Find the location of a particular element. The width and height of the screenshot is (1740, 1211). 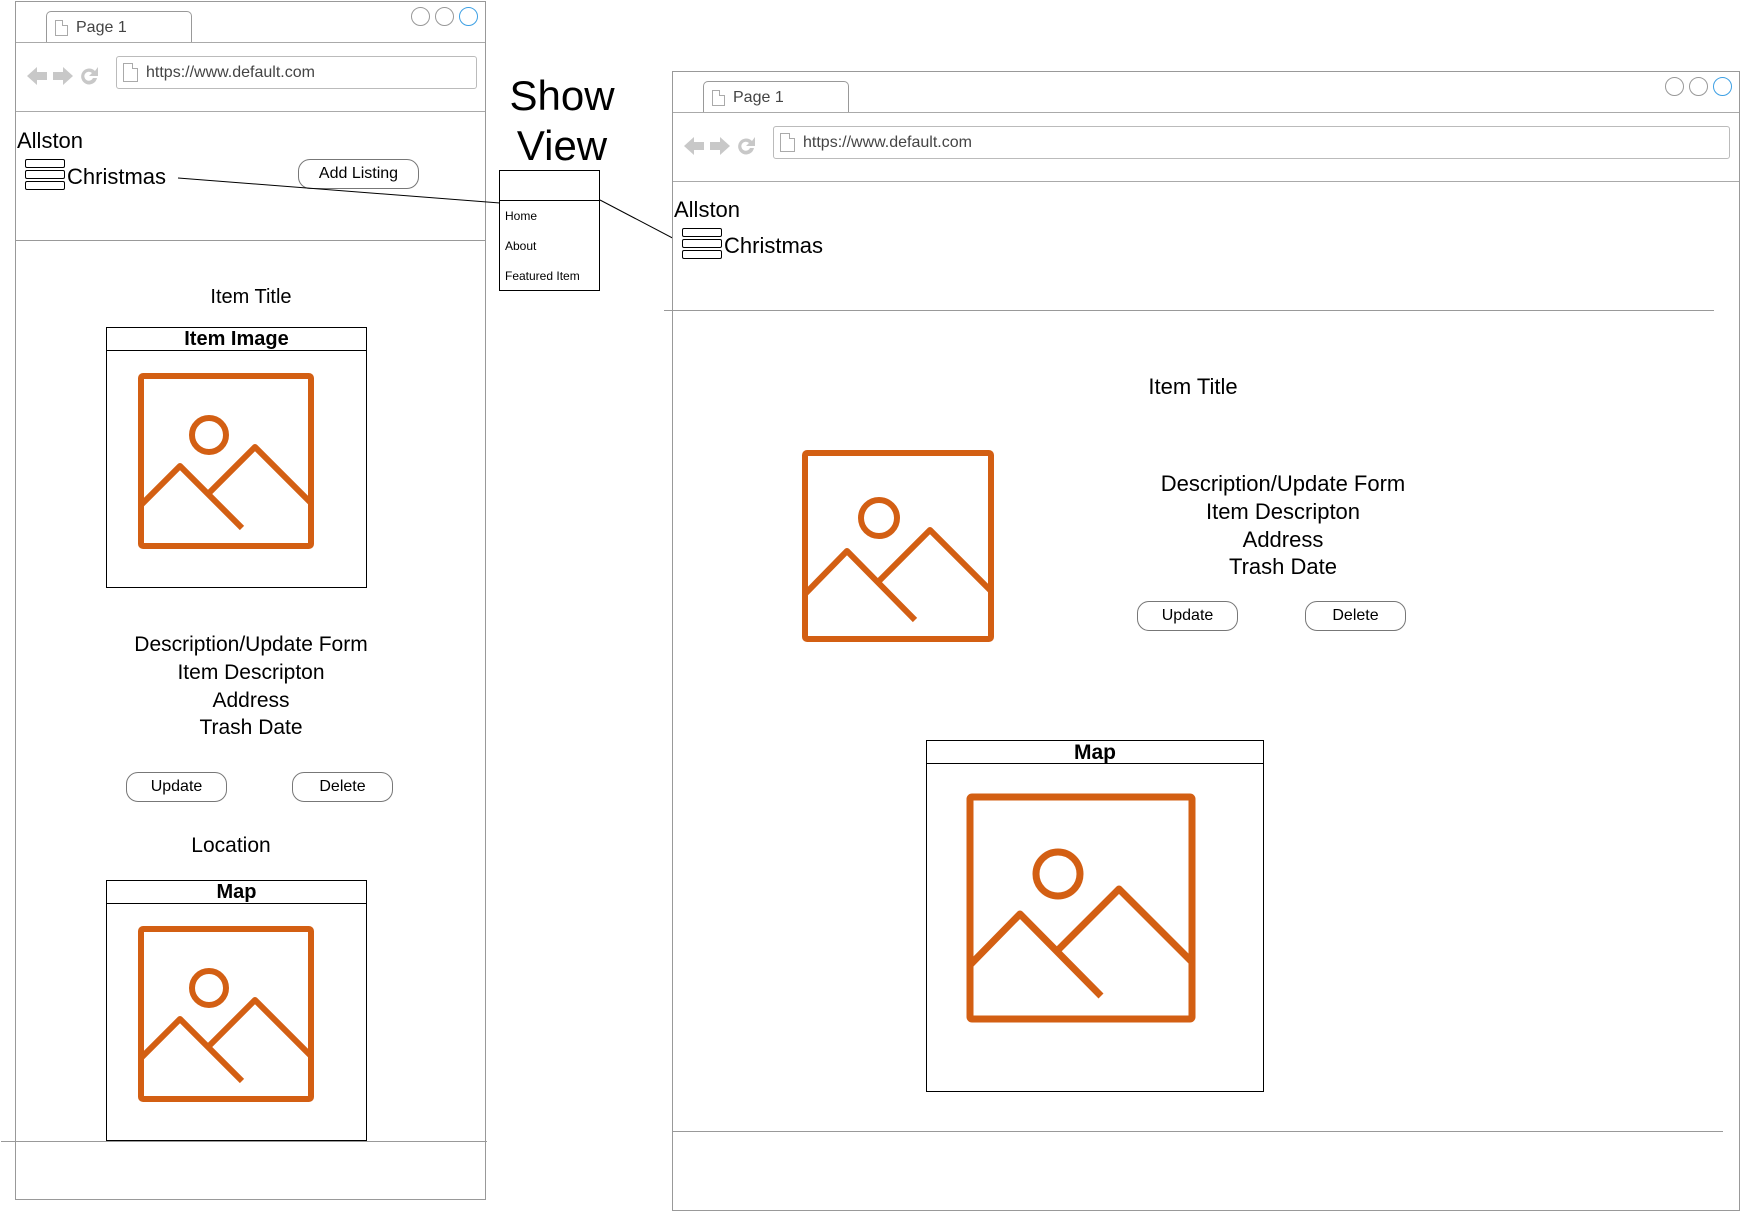

trash-date-label: Trash Date is located at coordinates (1282, 566).